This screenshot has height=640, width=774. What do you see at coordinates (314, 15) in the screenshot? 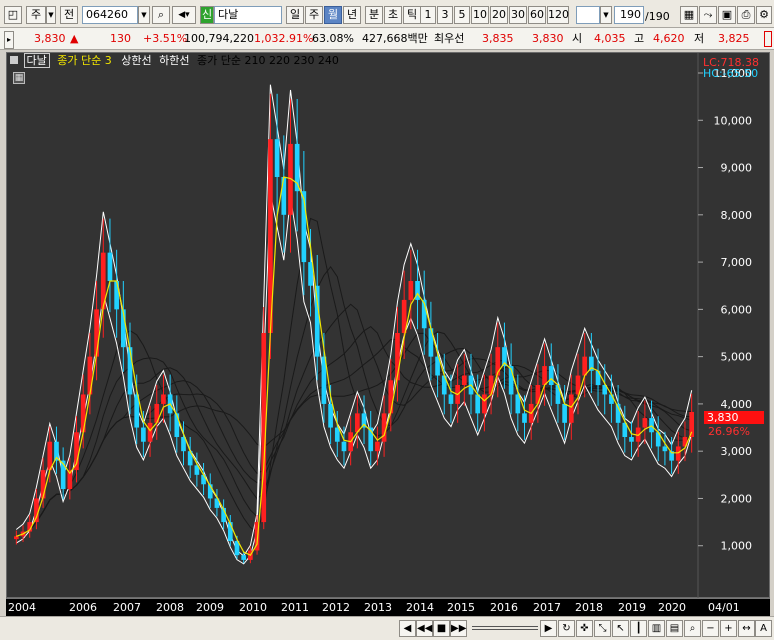
I see `period-tab-1: 주` at bounding box center [314, 15].